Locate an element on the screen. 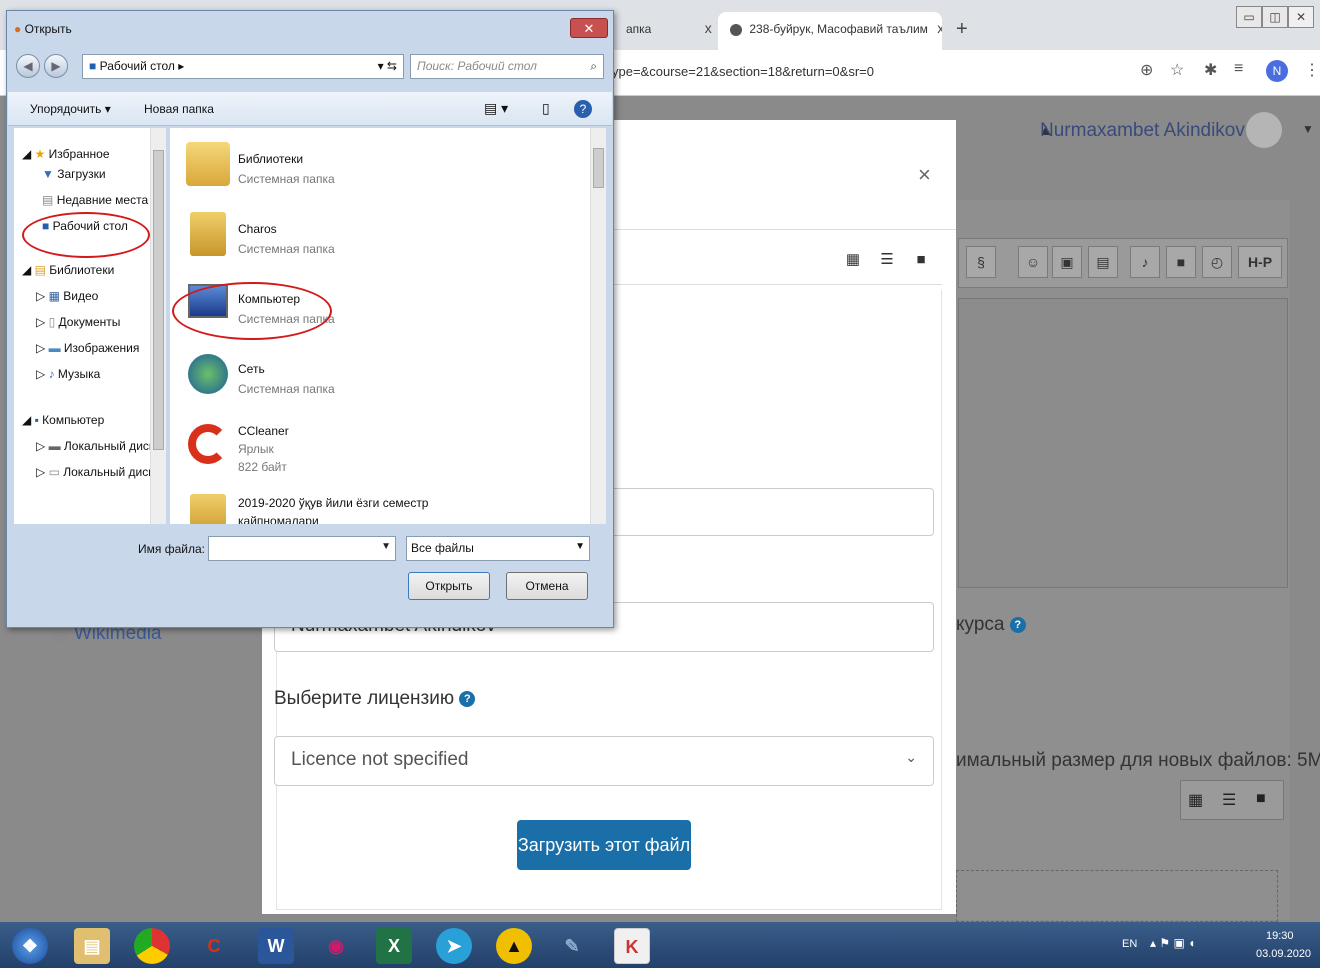 This screenshot has height=968, width=1320. filetype-select: Все файлы ▼ is located at coordinates (498, 548).